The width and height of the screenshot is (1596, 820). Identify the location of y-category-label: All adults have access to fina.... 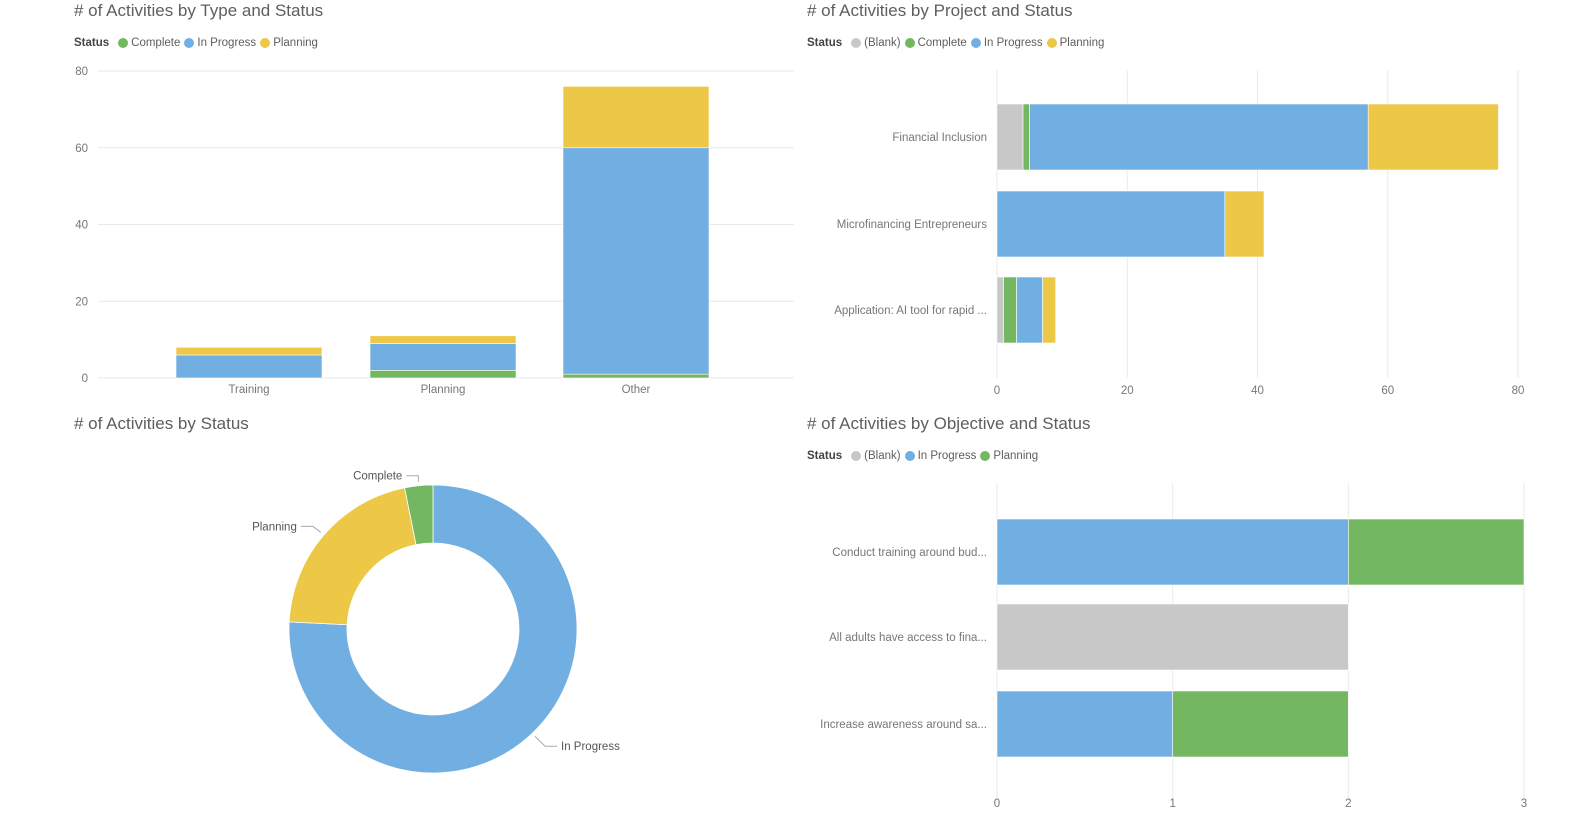
(908, 638).